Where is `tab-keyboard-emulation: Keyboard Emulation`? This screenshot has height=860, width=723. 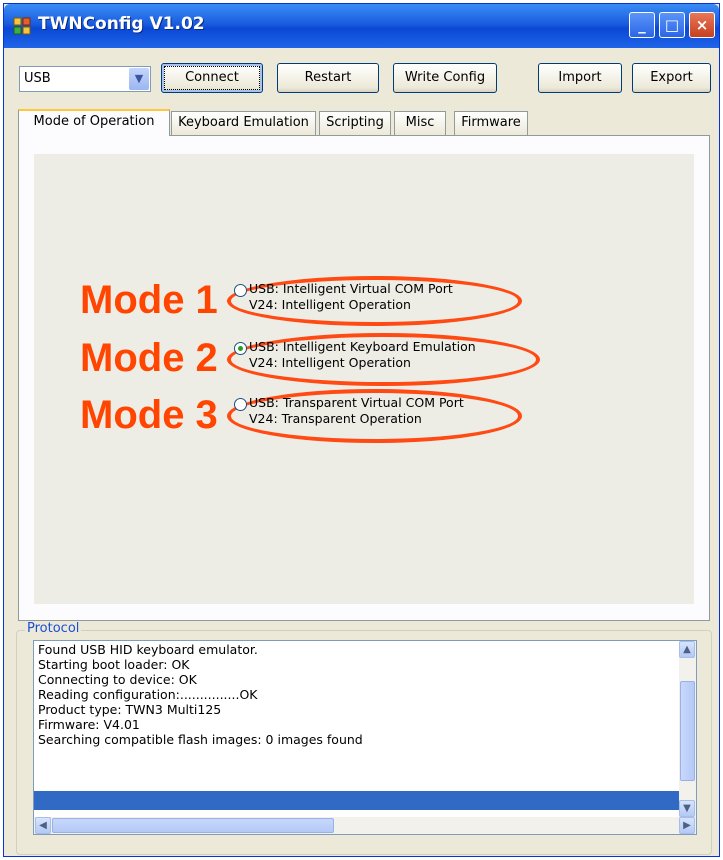
tab-keyboard-emulation: Keyboard Emulation is located at coordinates (243, 123).